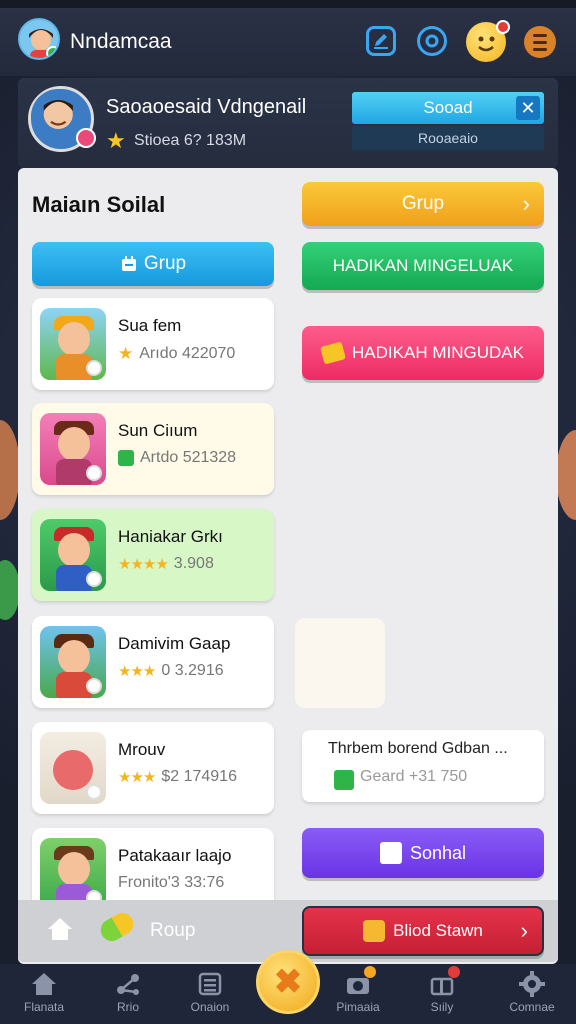  I want to click on list-icon, so click(210, 984).